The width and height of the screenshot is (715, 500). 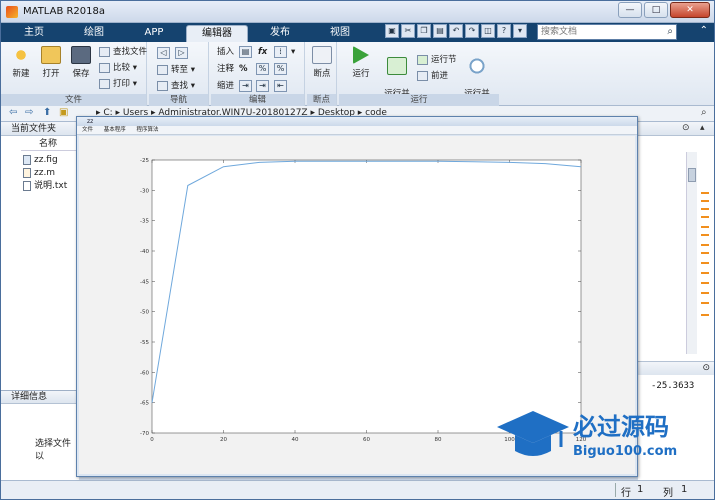 I want to click on breakpoints-label: 断点, so click(x=322, y=74).